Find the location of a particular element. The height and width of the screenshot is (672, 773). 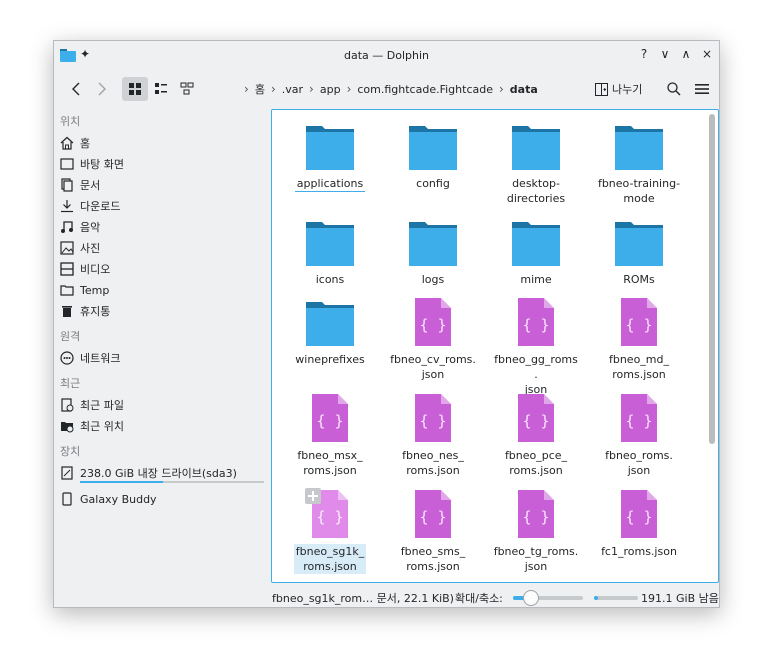

sidebar-item-music: 음악 is located at coordinates (80, 227).